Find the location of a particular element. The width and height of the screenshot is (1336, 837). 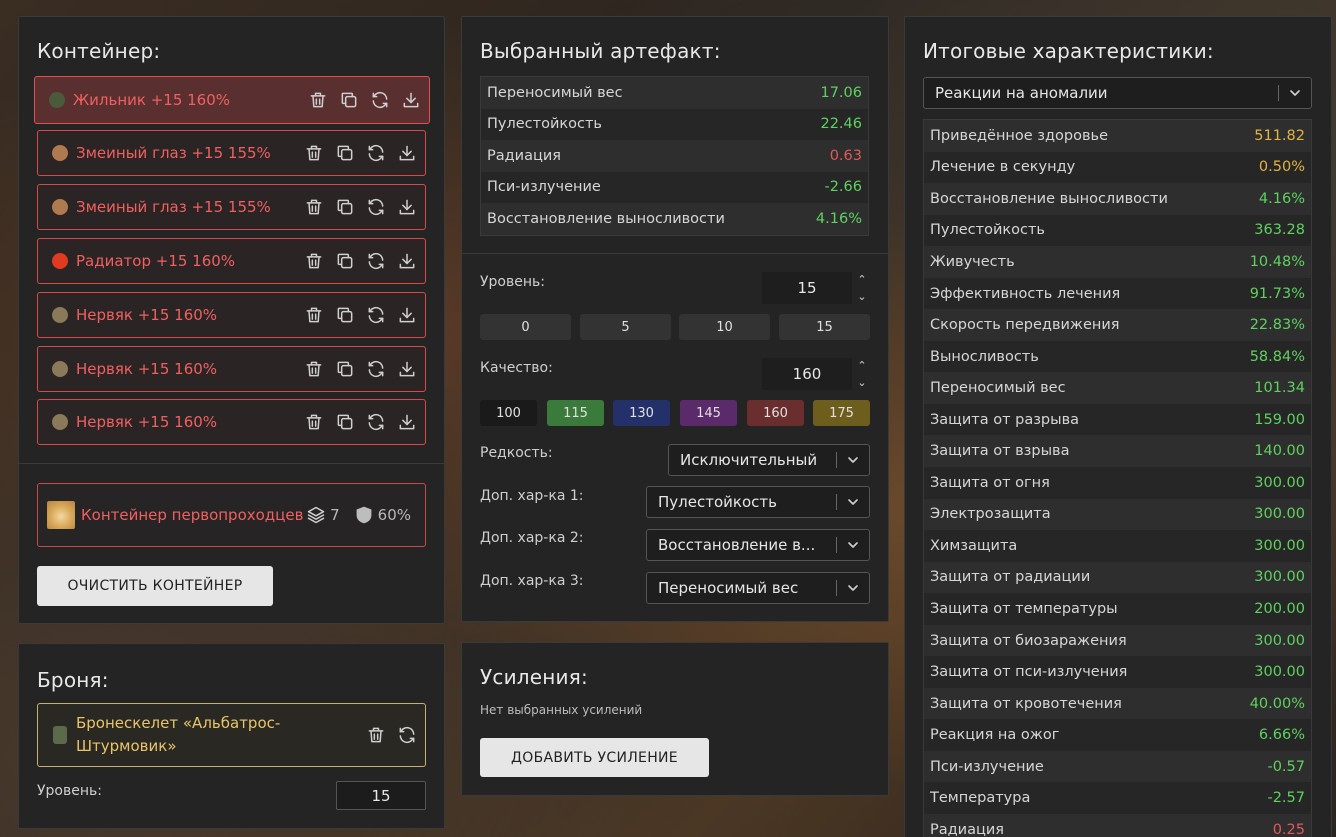

extra3-select: Переносимый вес is located at coordinates (758, 588).